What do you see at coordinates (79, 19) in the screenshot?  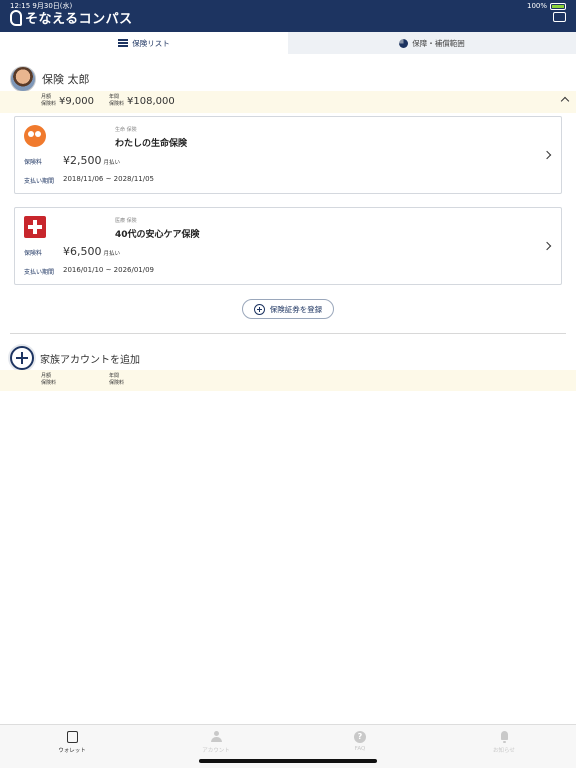 I see `app-title: そなえるコンパス` at bounding box center [79, 19].